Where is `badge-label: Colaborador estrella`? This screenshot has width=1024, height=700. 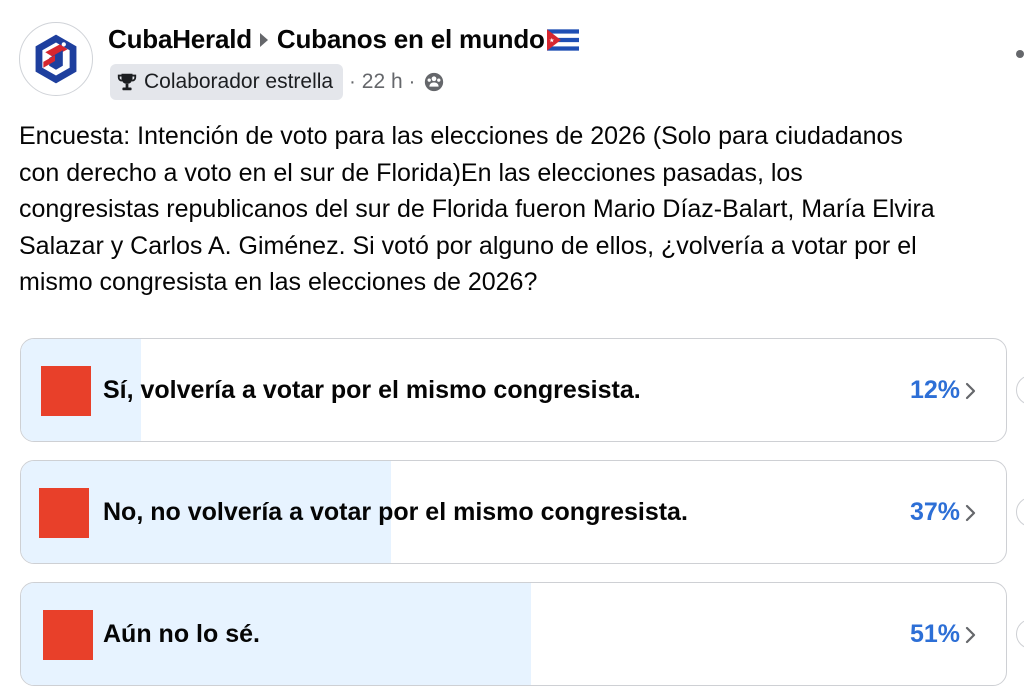 badge-label: Colaborador estrella is located at coordinates (239, 81).